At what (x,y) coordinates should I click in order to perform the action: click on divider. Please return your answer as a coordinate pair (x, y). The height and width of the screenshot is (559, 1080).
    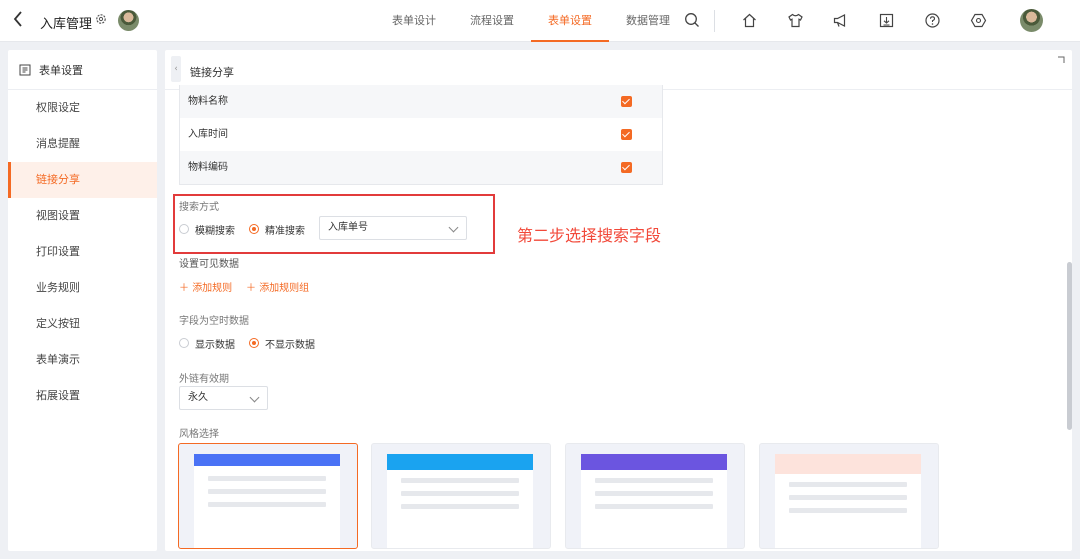
    Looking at the image, I should click on (714, 21).